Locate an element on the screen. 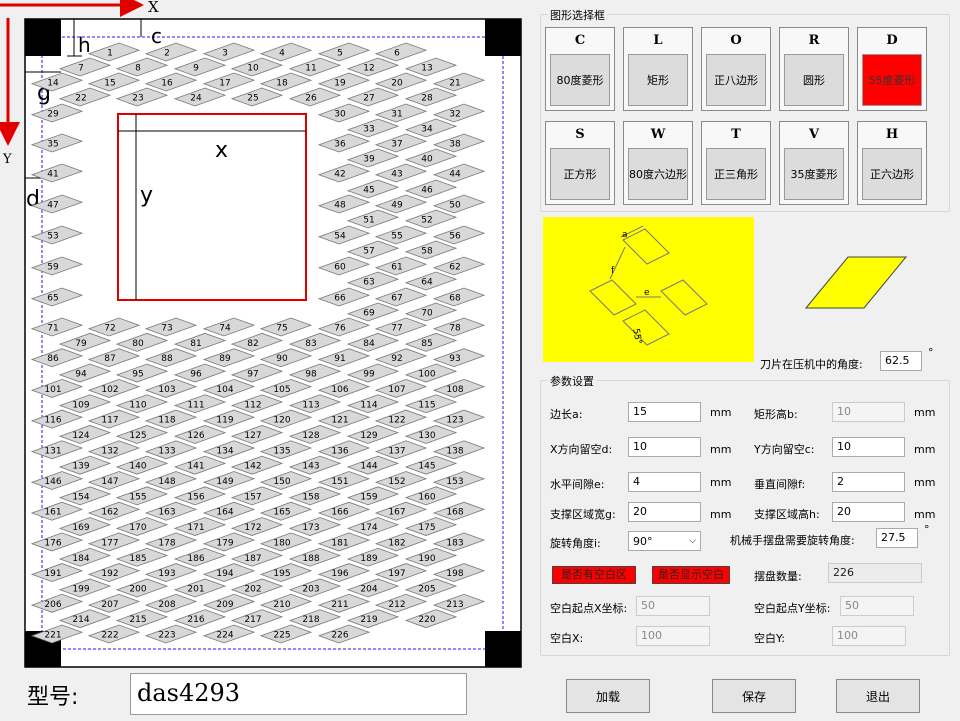  blade-angle-label: 刀片在压机中的角度: is located at coordinates (811, 364).